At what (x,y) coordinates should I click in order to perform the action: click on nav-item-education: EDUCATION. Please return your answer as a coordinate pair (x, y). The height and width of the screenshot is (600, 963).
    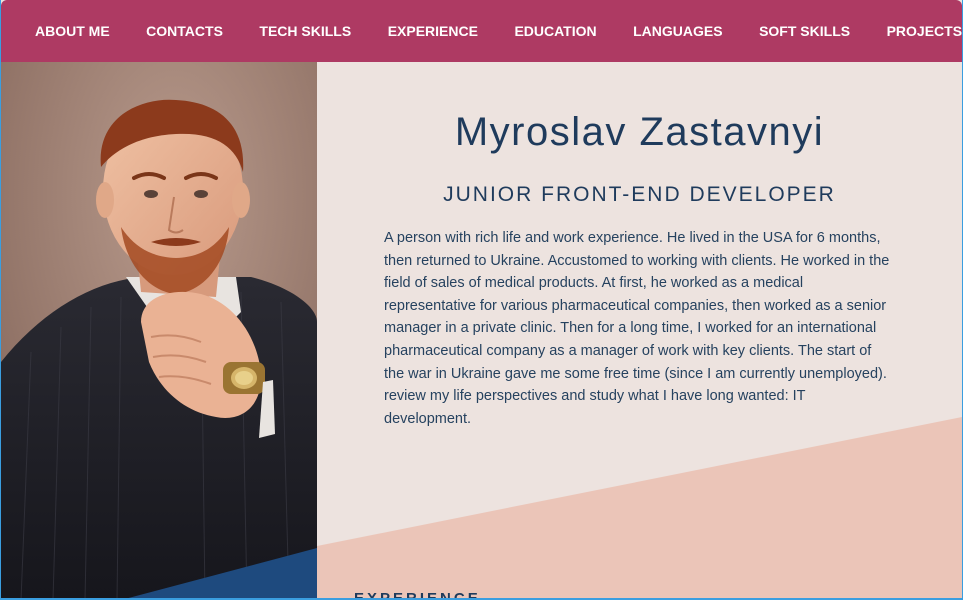
    Looking at the image, I should click on (555, 31).